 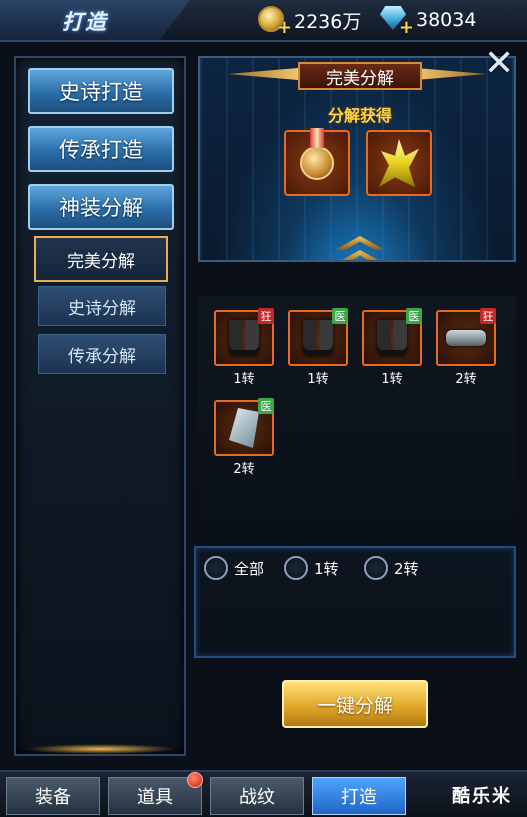 What do you see at coordinates (195, 780) in the screenshot?
I see `notification-dot-icon` at bounding box center [195, 780].